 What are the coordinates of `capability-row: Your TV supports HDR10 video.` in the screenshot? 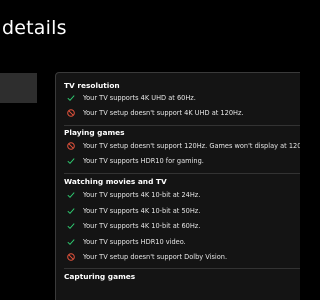 It's located at (126, 242).